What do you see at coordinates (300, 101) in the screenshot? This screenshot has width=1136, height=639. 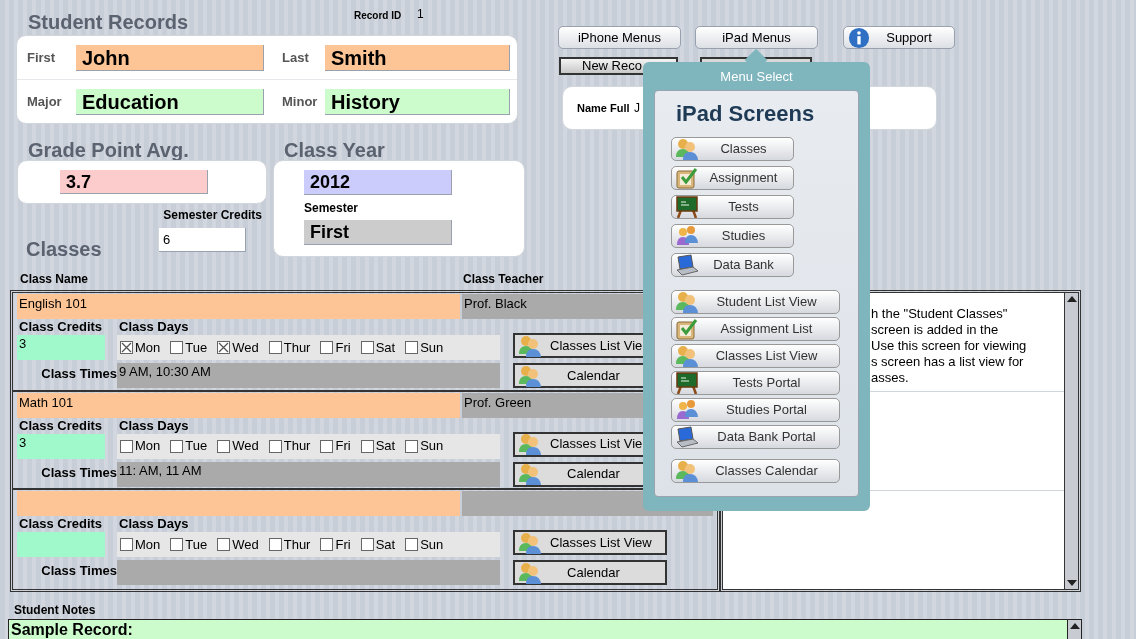 I see `field-label: Minor` at bounding box center [300, 101].